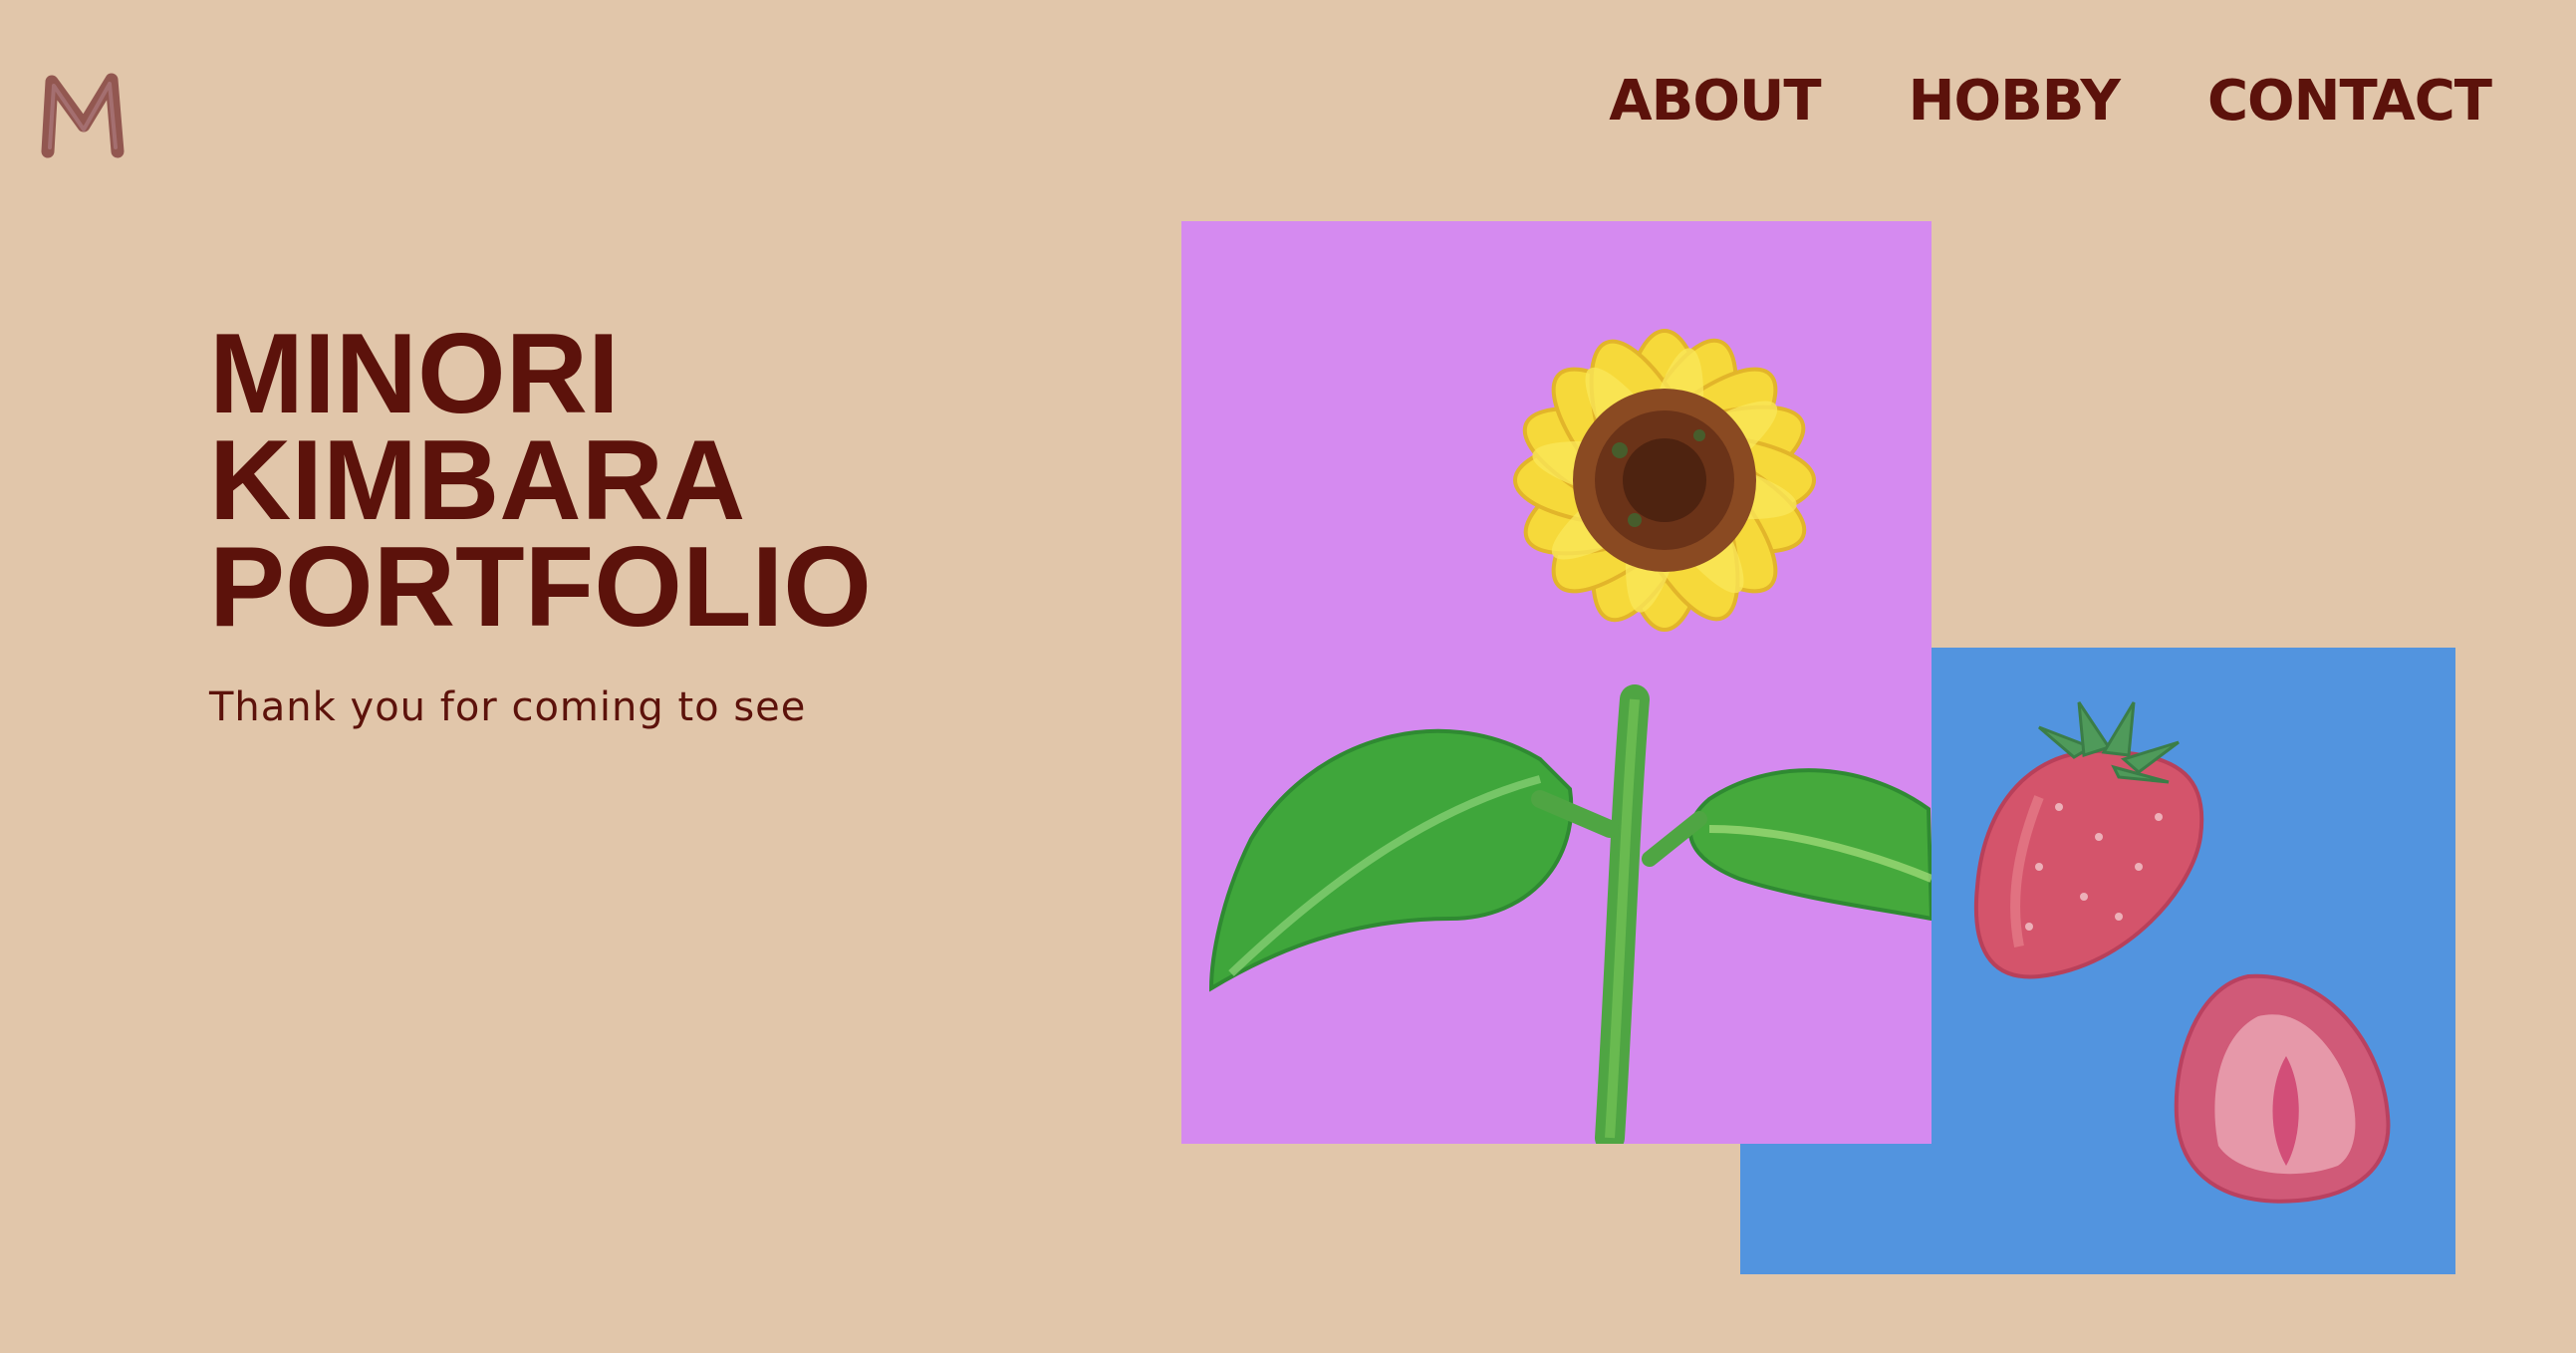 The image size is (2576, 1353). I want to click on hero-title: MINORI KIMBARA PORTFOLIO, so click(540, 481).